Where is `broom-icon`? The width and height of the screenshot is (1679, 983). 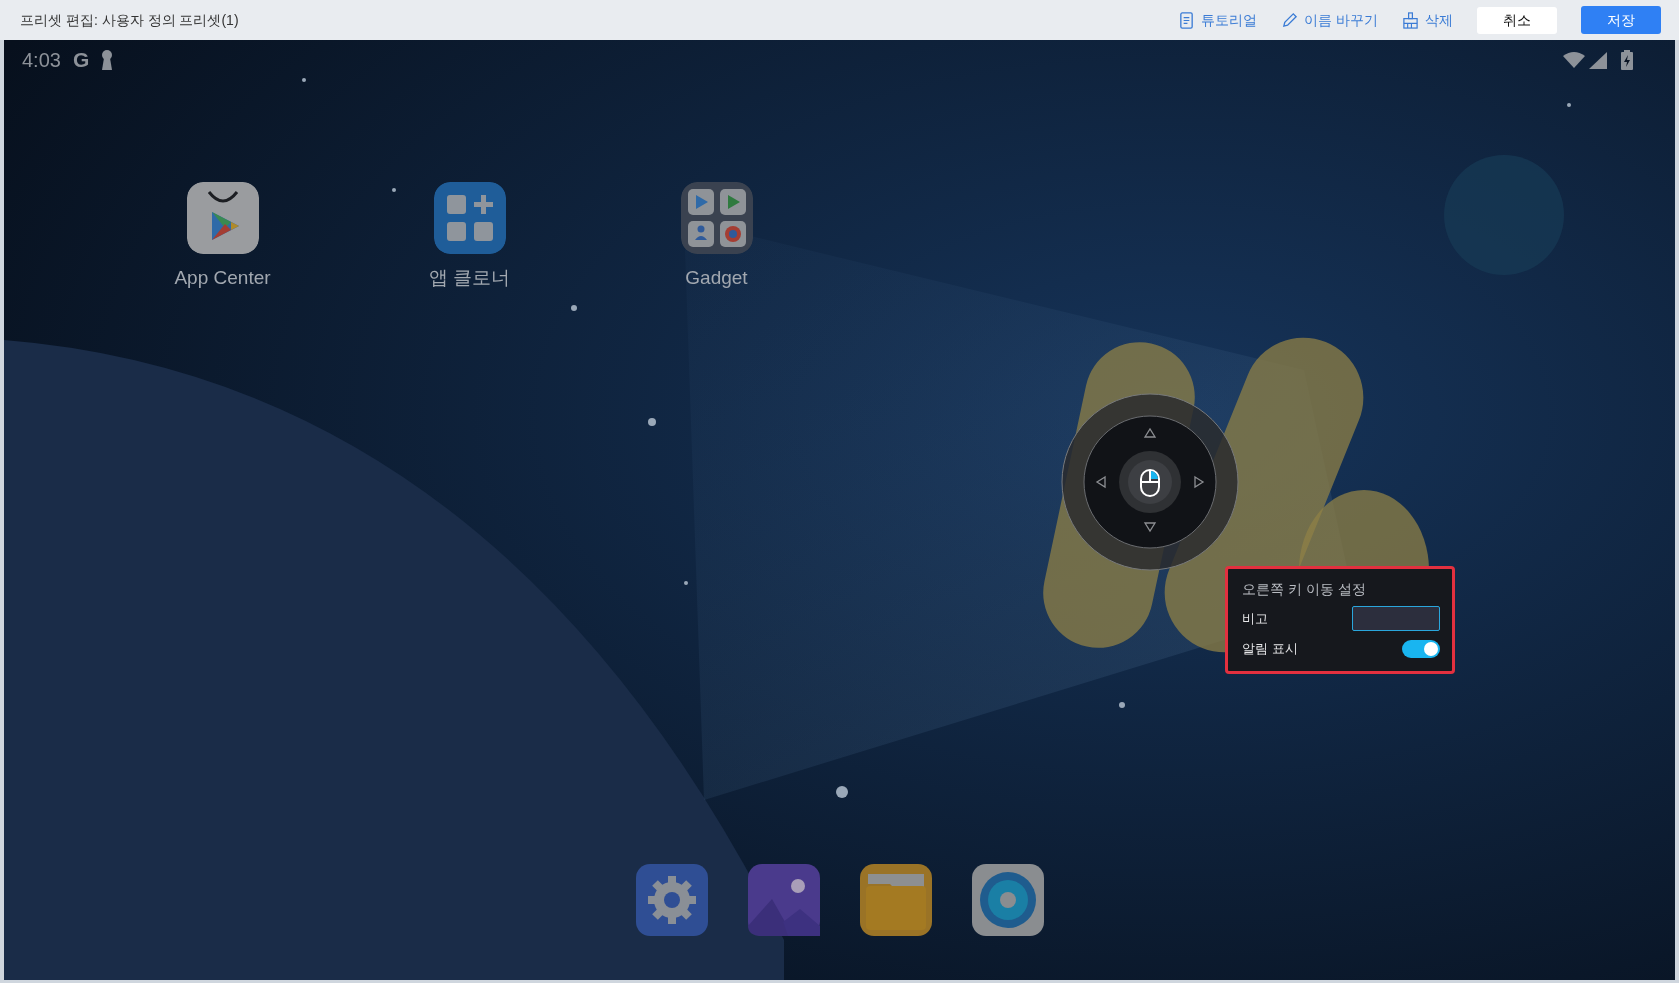
broom-icon is located at coordinates (1410, 20).